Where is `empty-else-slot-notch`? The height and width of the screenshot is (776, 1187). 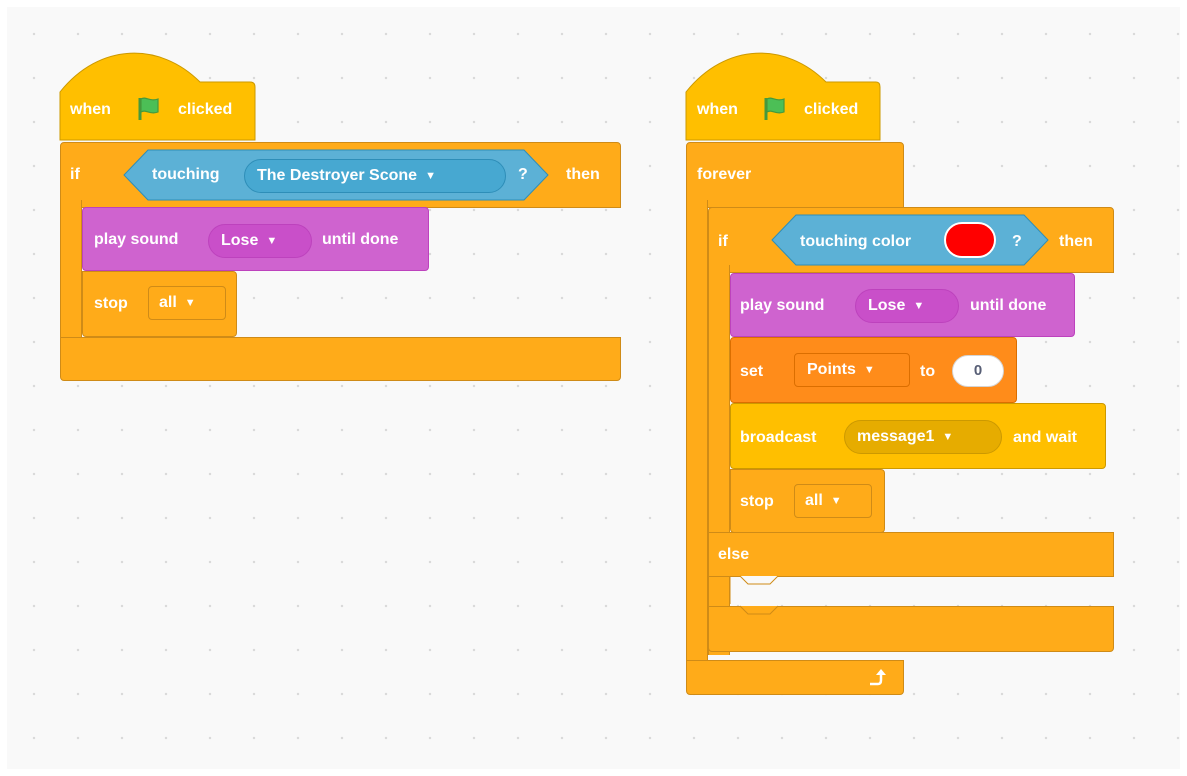 empty-else-slot-notch is located at coordinates (754, 595).